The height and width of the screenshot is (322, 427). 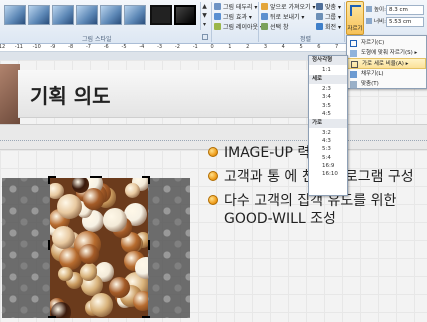 What do you see at coordinates (328, 7) in the screenshot?
I see `align-button: 맞춤 ▾` at bounding box center [328, 7].